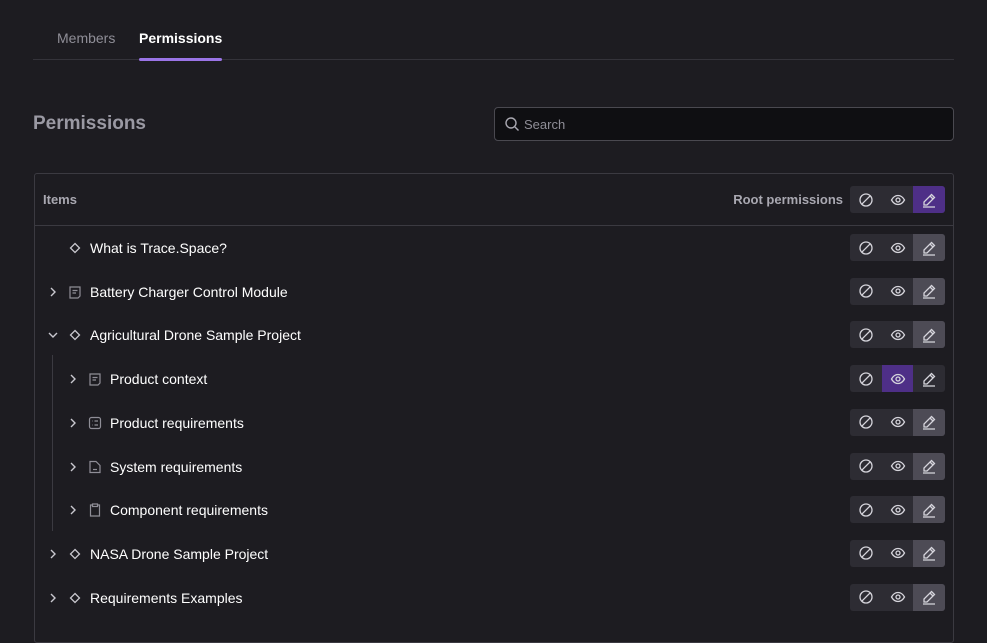  What do you see at coordinates (494, 379) in the screenshot?
I see `table-row: Product context` at bounding box center [494, 379].